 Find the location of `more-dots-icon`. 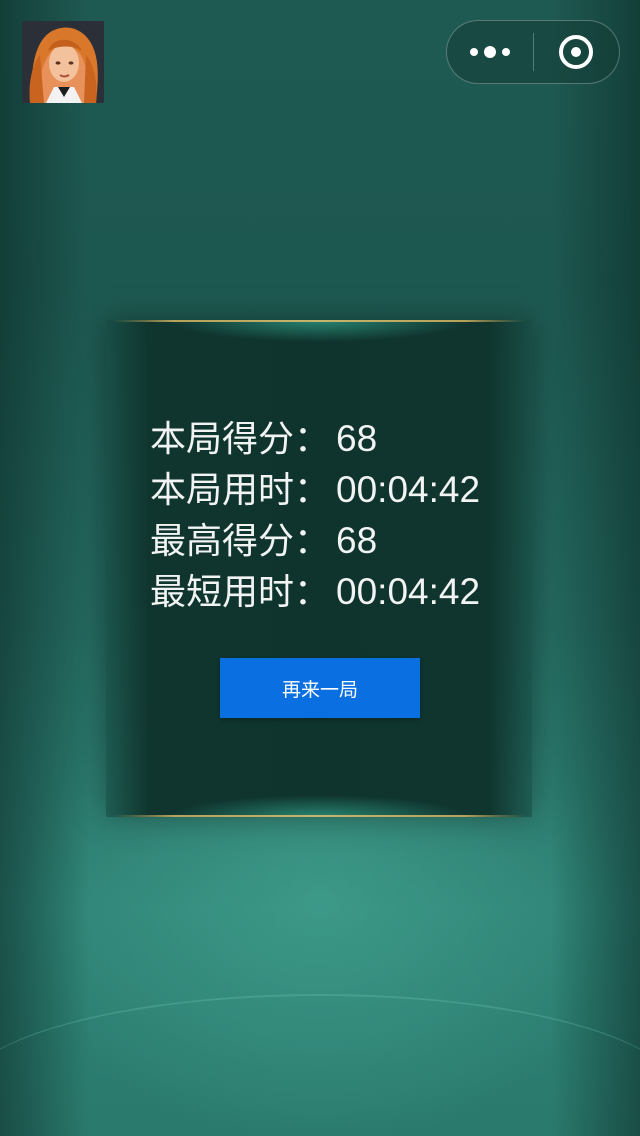

more-dots-icon is located at coordinates (489, 52).